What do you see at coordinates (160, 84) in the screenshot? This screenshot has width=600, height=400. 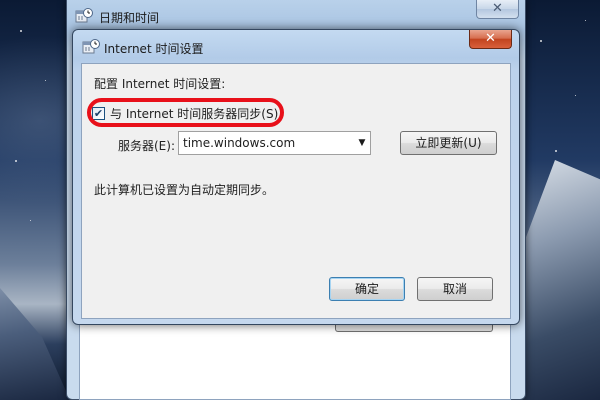 I see `section-label: 配置 Internet 时间设置:` at bounding box center [160, 84].